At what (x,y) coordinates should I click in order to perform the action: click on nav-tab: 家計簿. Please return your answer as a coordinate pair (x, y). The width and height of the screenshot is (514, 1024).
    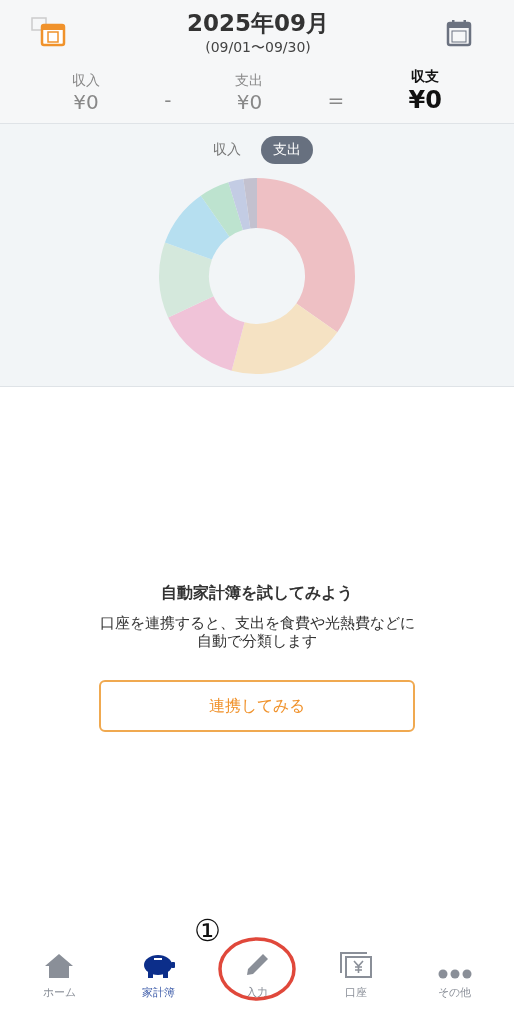
    Looking at the image, I should click on (158, 974).